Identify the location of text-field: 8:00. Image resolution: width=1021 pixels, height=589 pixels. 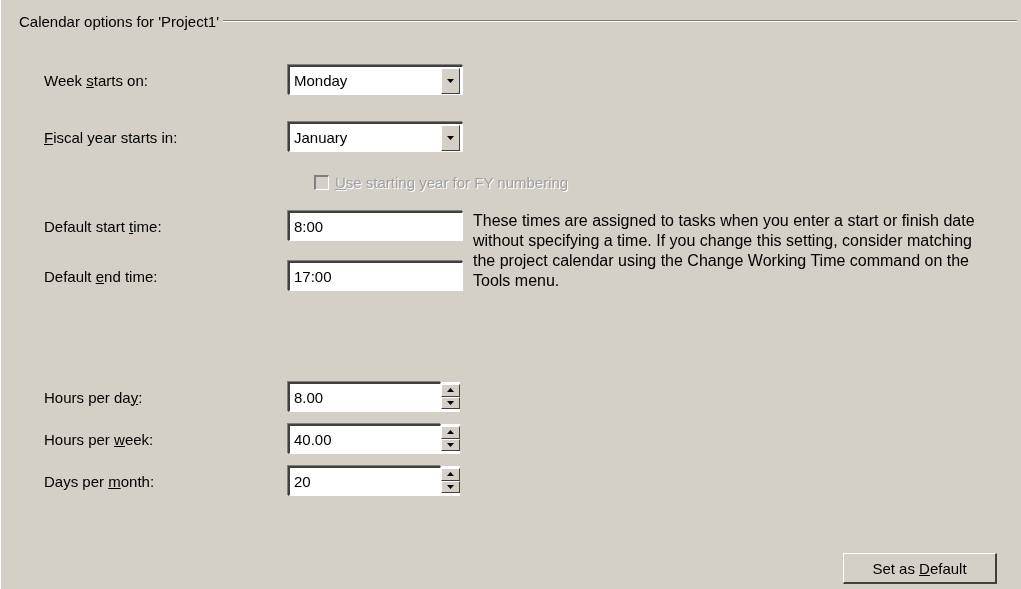
(375, 226).